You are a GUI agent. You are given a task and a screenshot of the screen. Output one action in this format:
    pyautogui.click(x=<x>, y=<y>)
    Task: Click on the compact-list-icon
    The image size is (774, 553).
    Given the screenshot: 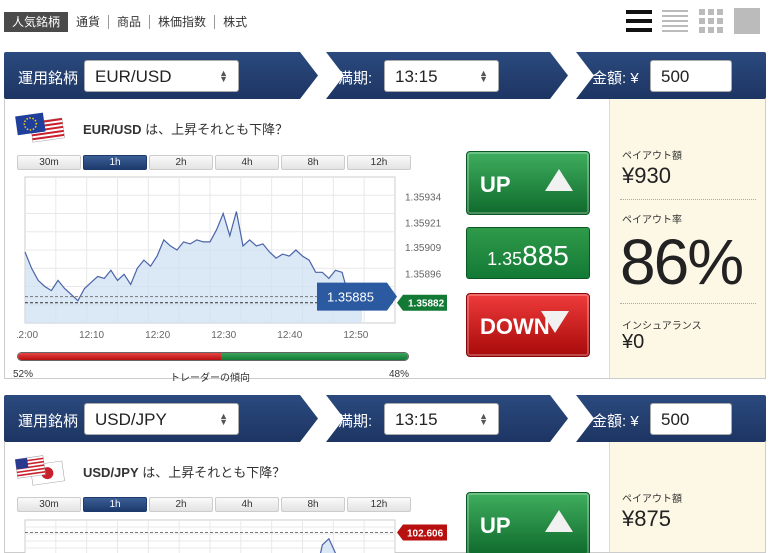 What is the action you would take?
    pyautogui.click(x=675, y=21)
    